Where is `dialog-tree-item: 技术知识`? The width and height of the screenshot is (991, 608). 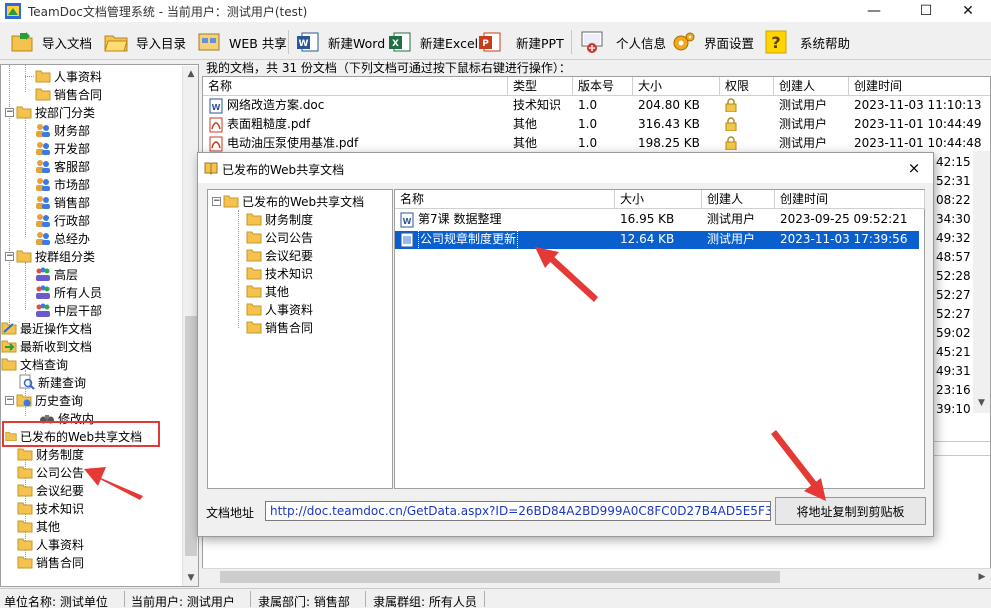 dialog-tree-item: 技术知识 is located at coordinates (279, 273).